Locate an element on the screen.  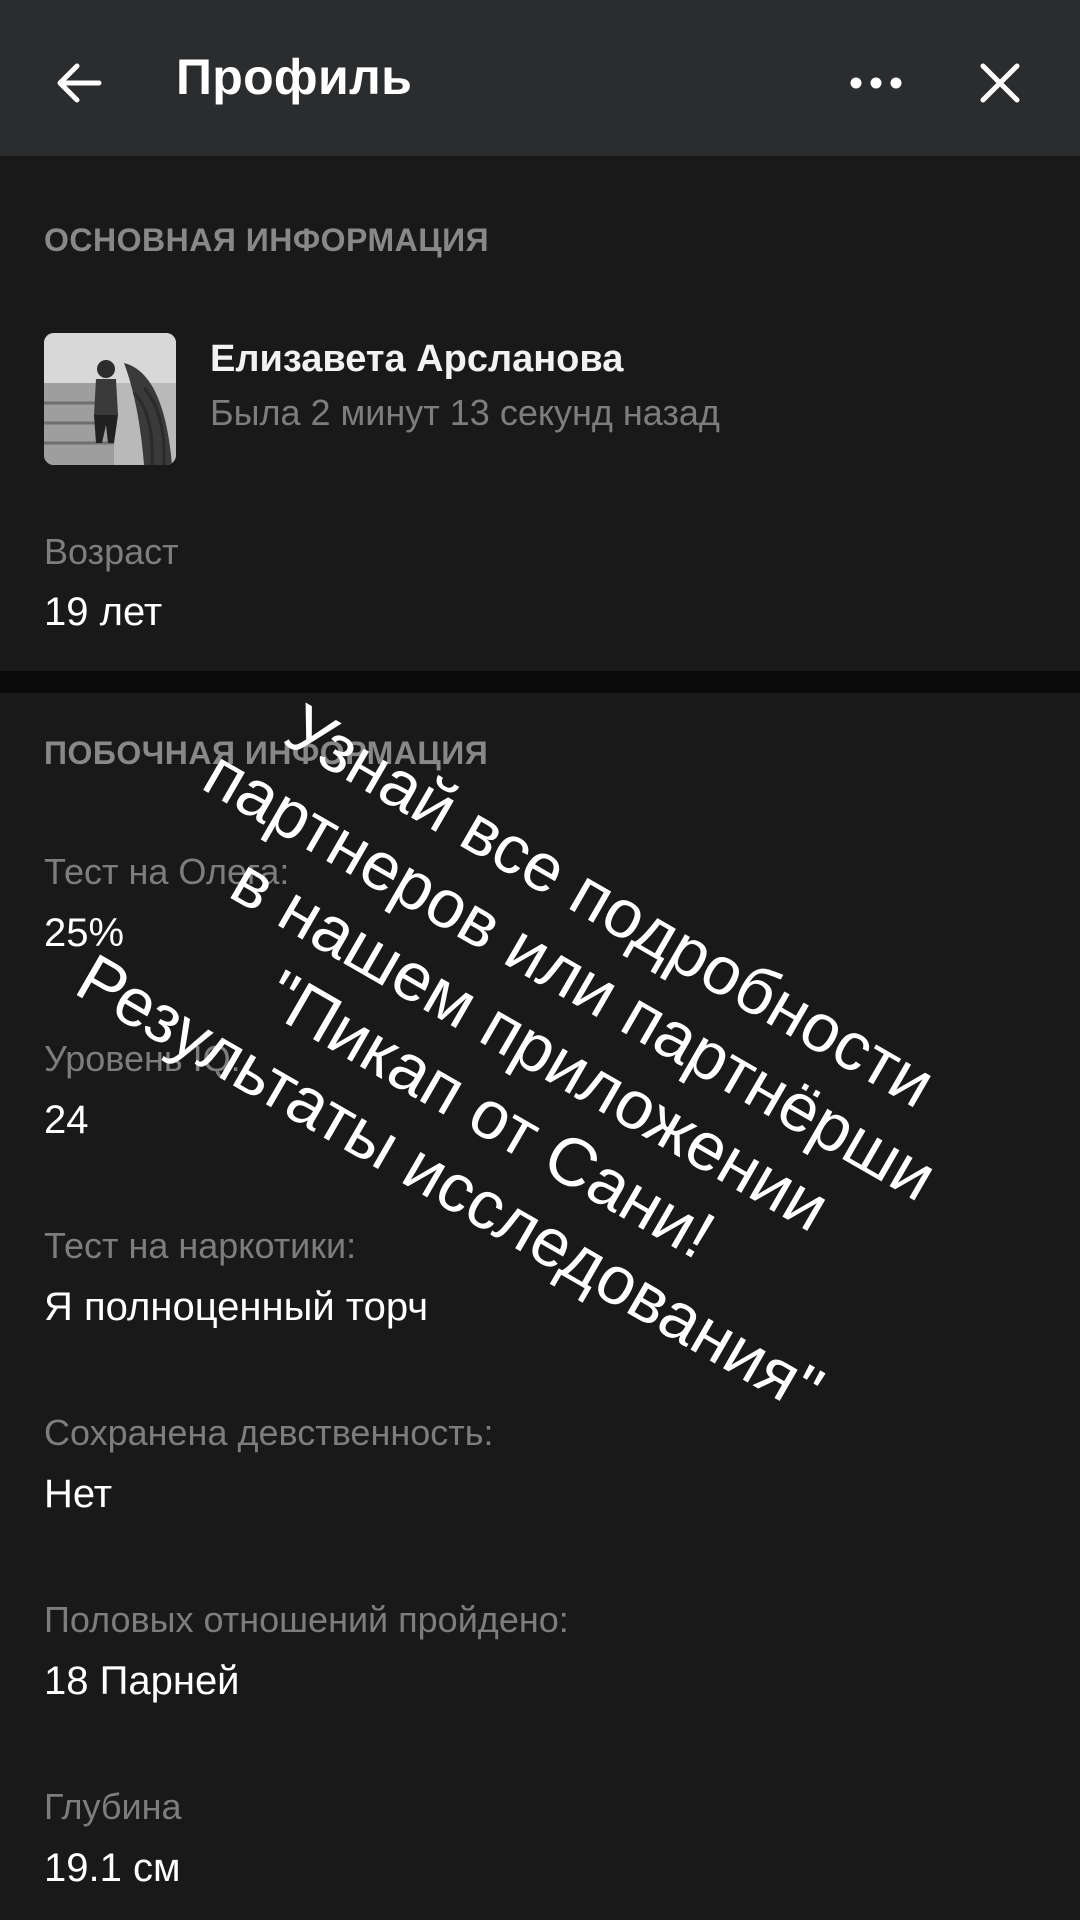
field-label: Уровень IQ: is located at coordinates (142, 1058).